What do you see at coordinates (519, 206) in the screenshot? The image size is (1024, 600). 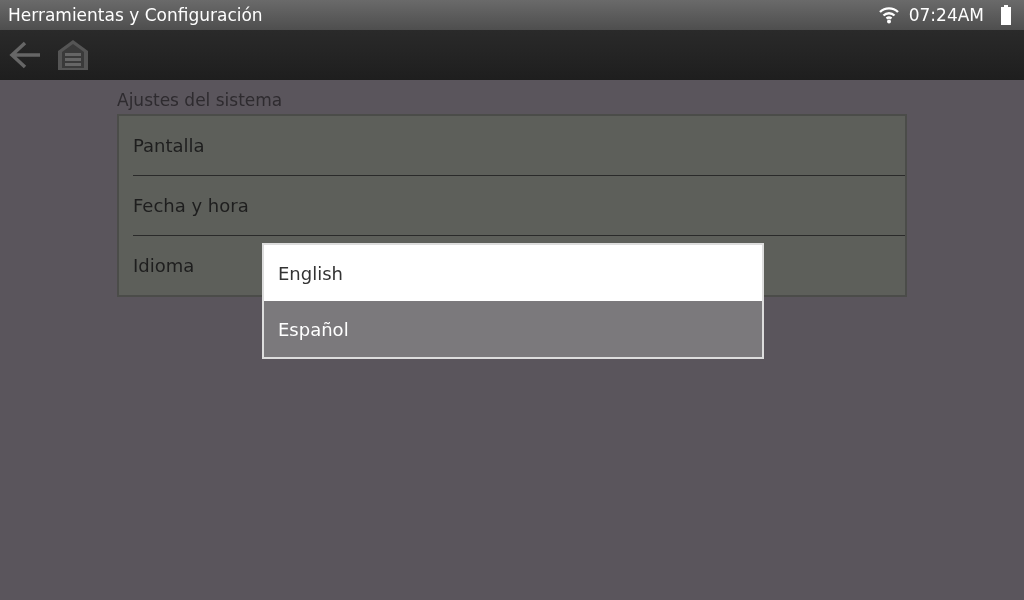 I see `settings-item: Fecha y hora` at bounding box center [519, 206].